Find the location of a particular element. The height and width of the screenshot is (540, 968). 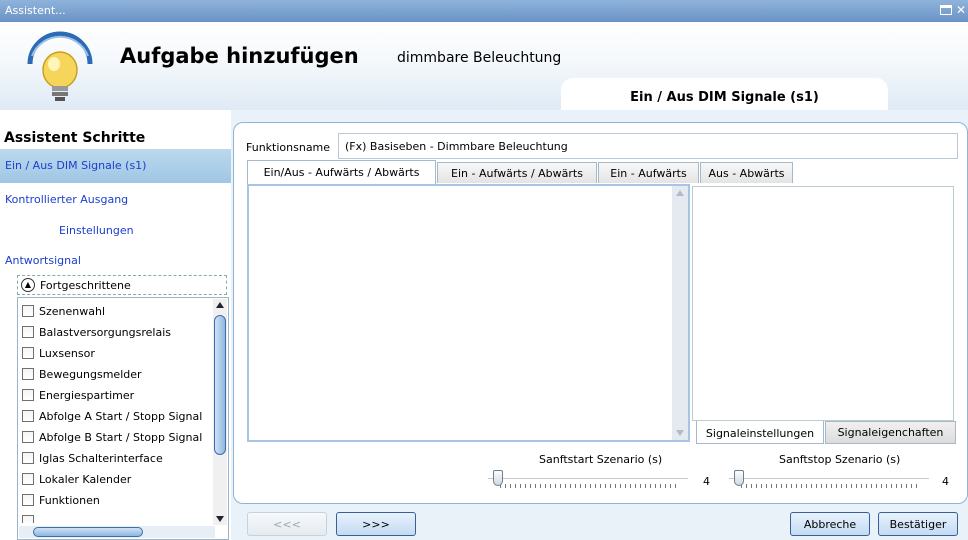

checkbox-motion-detector: Bewegungsmelder is located at coordinates (117, 374).